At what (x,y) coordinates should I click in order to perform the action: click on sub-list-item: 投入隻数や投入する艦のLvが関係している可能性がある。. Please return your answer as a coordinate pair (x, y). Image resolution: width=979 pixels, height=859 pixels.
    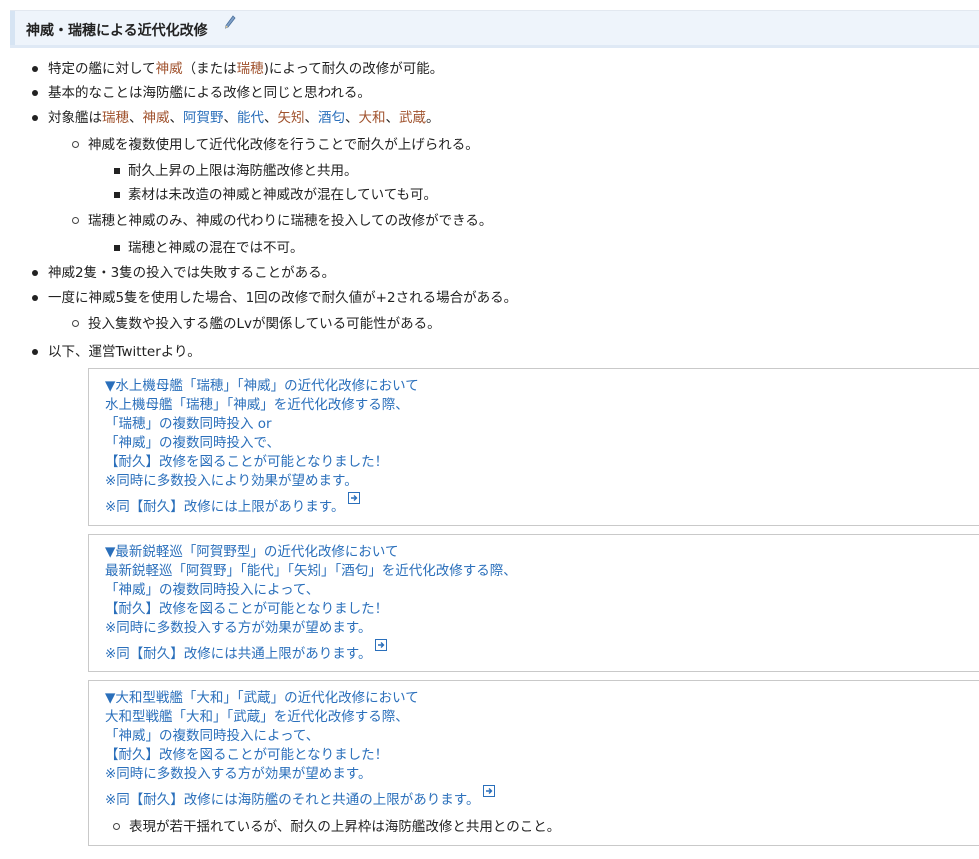
    Looking at the image, I should click on (256, 324).